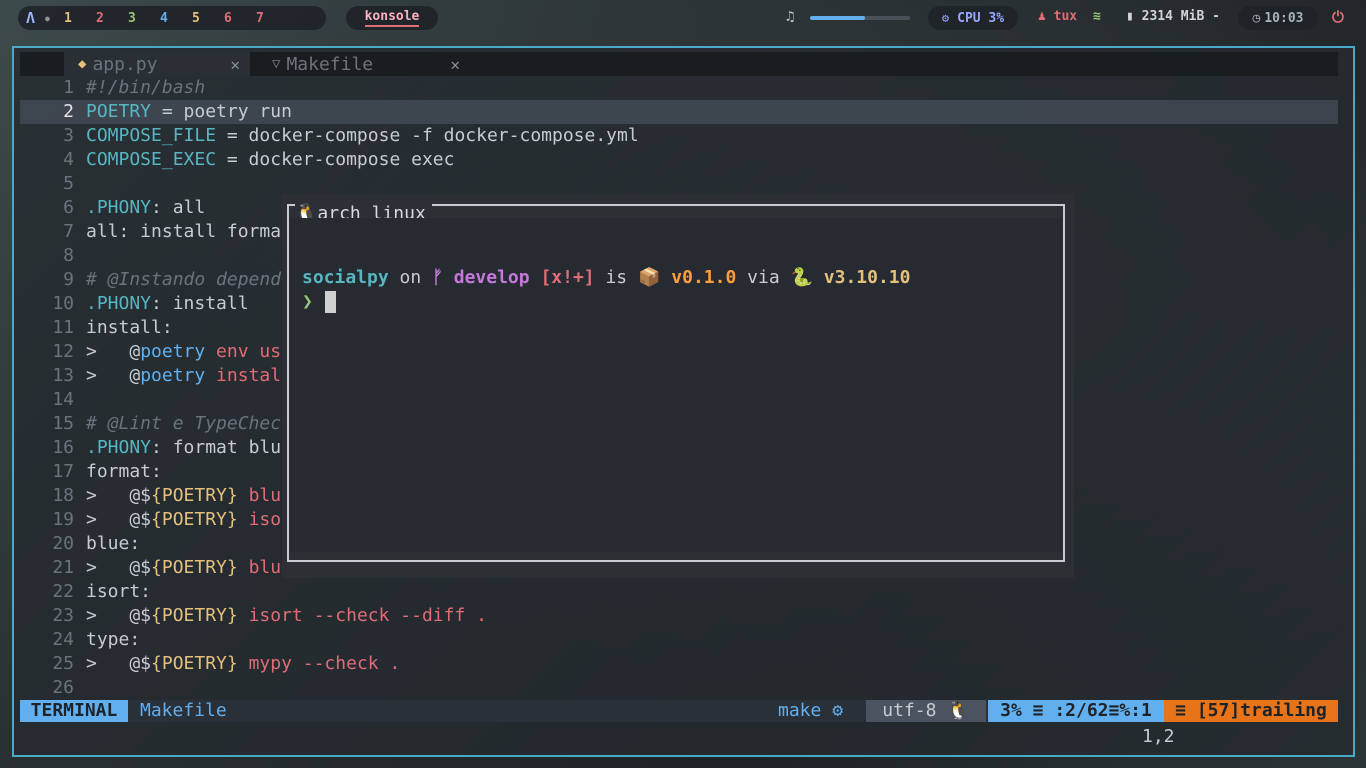 This screenshot has height=768, width=1366. What do you see at coordinates (196, 18) in the screenshot?
I see `workspace-5: 5` at bounding box center [196, 18].